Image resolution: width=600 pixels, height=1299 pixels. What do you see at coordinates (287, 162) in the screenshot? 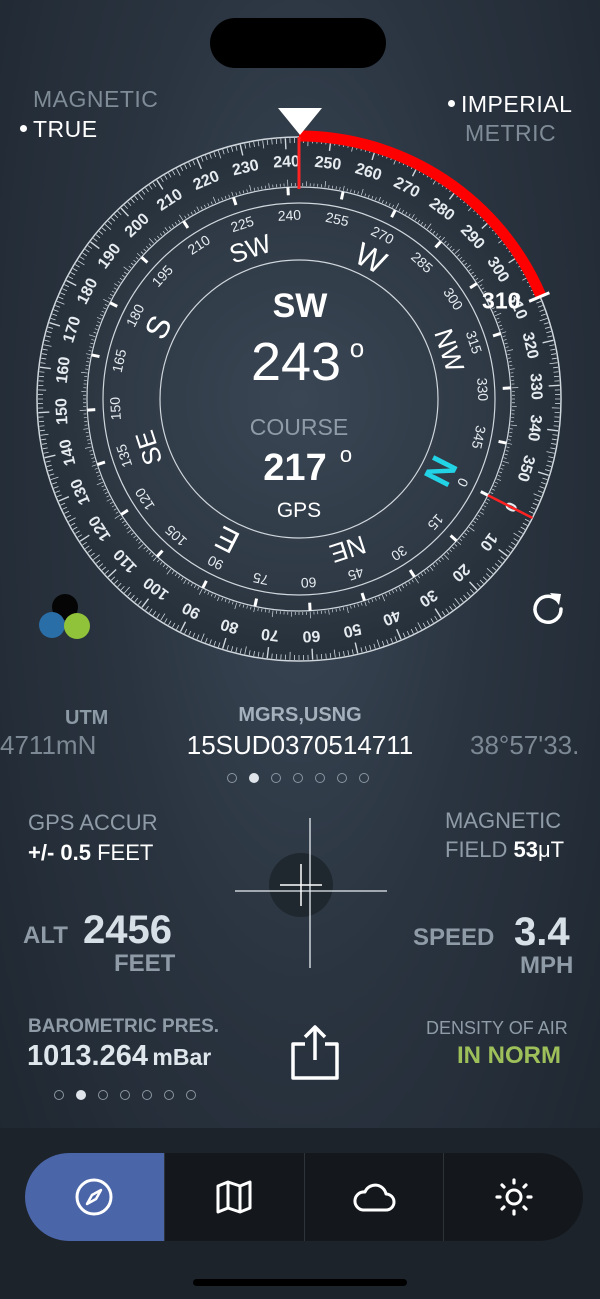
I see `outer-scale-label: 240` at bounding box center [287, 162].